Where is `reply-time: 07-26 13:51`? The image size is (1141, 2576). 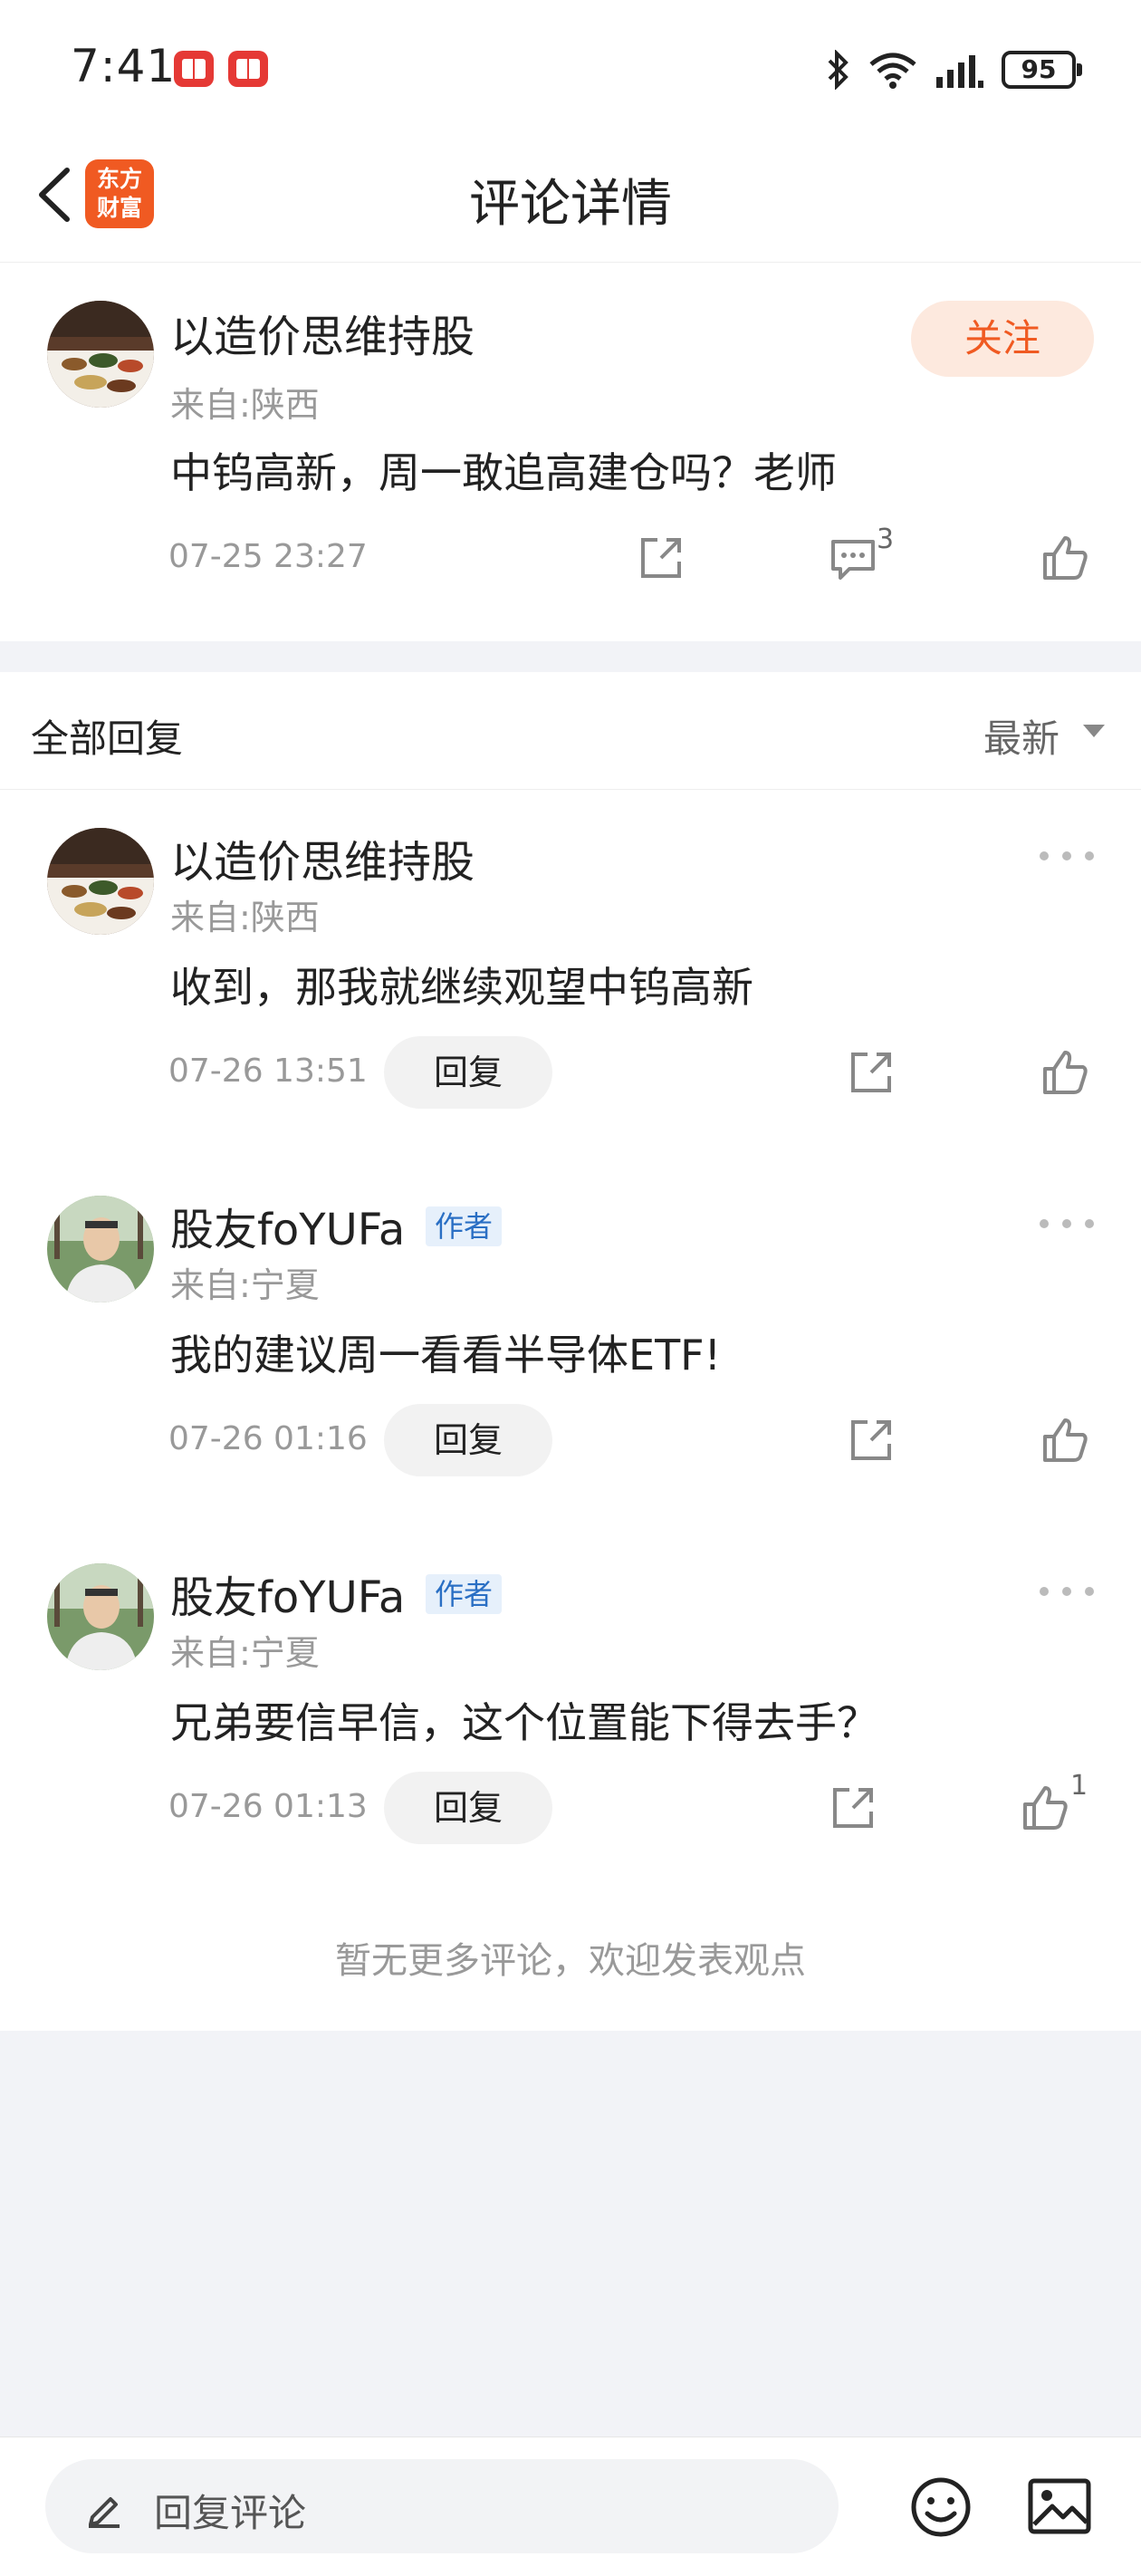 reply-time: 07-26 13:51 is located at coordinates (268, 1071).